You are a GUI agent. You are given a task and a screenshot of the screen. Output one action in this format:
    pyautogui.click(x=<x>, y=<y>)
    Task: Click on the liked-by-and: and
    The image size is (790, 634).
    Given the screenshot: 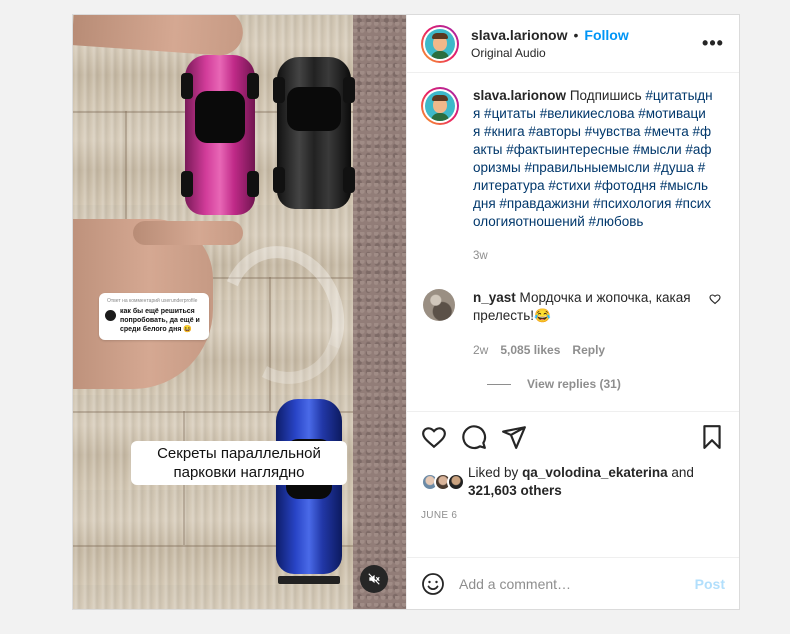 What is the action you would take?
    pyautogui.click(x=682, y=472)
    